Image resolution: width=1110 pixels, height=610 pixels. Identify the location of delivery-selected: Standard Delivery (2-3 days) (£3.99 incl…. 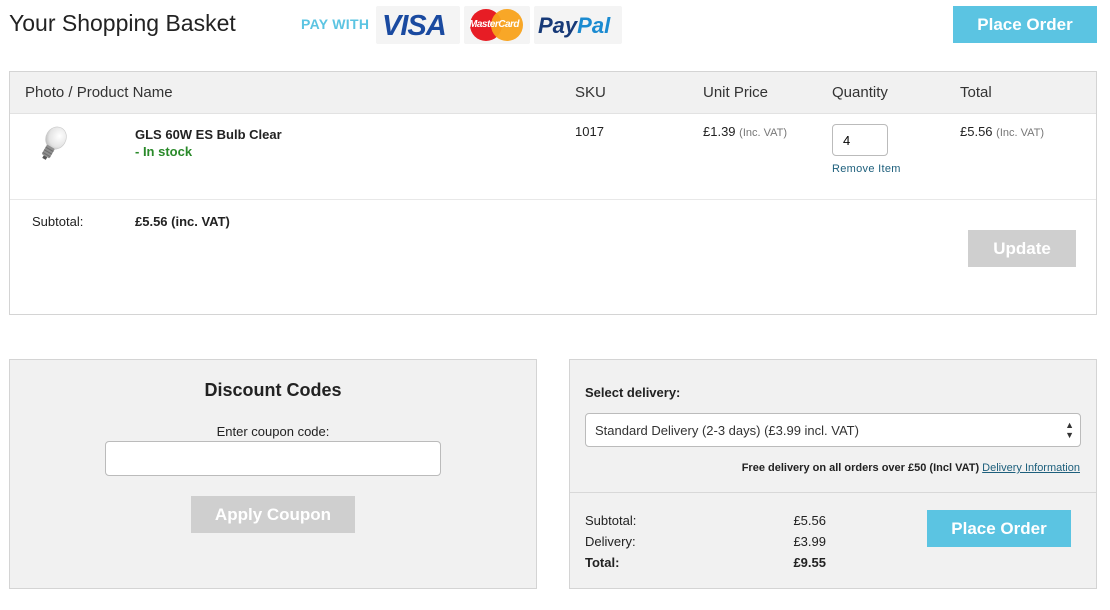
(727, 430).